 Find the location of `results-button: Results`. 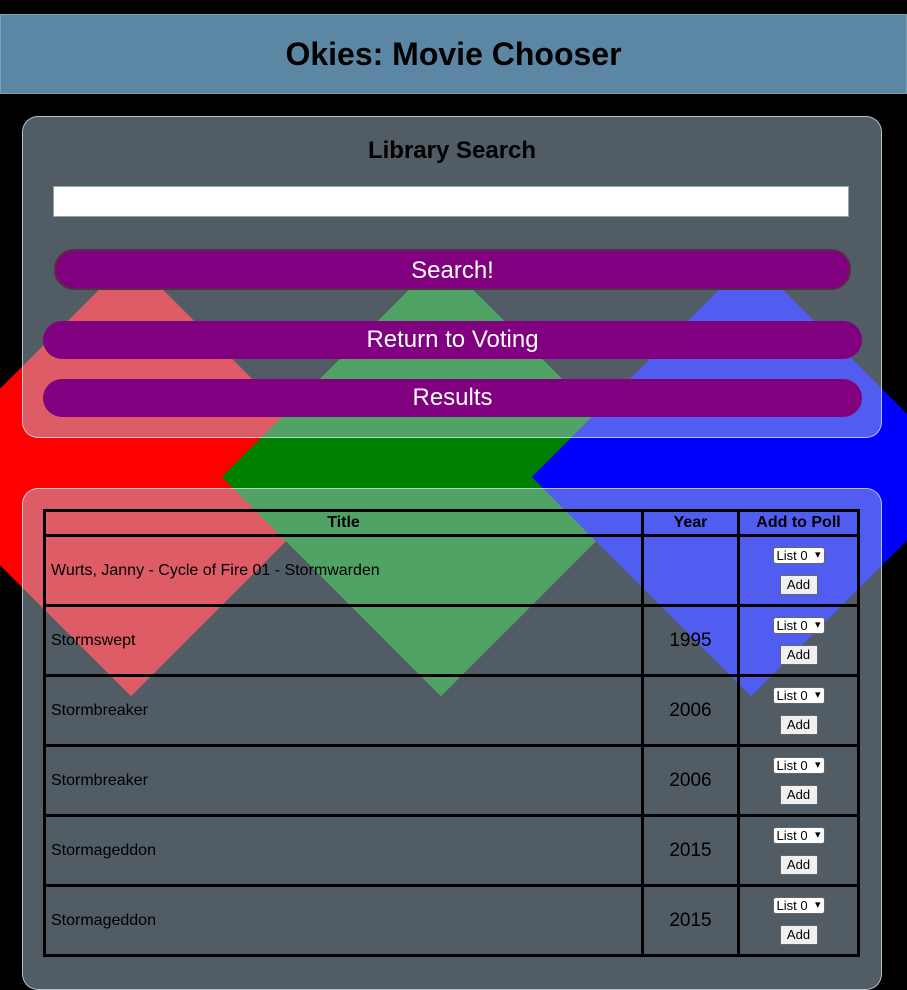

results-button: Results is located at coordinates (452, 398).